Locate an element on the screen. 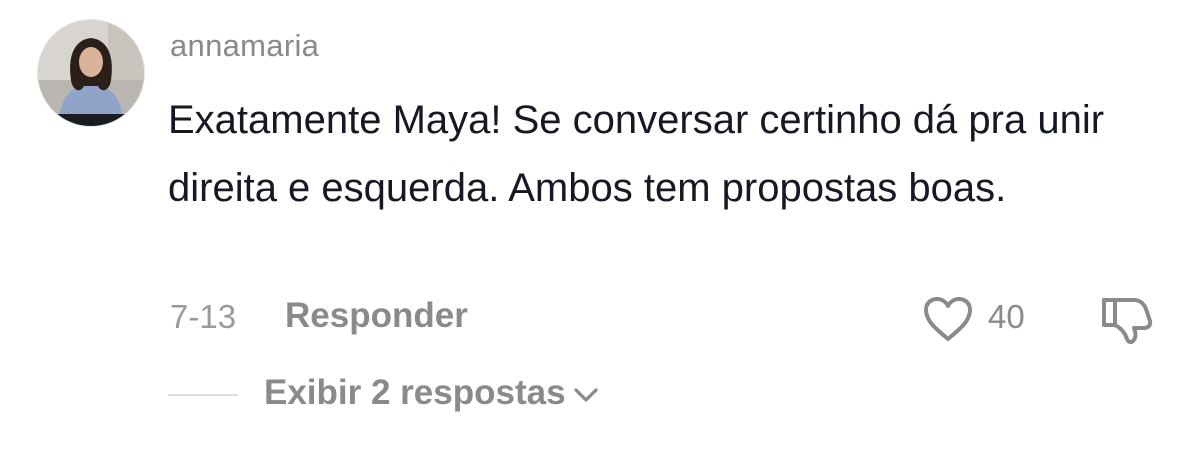  thumbs-down-icon is located at coordinates (1127, 319).